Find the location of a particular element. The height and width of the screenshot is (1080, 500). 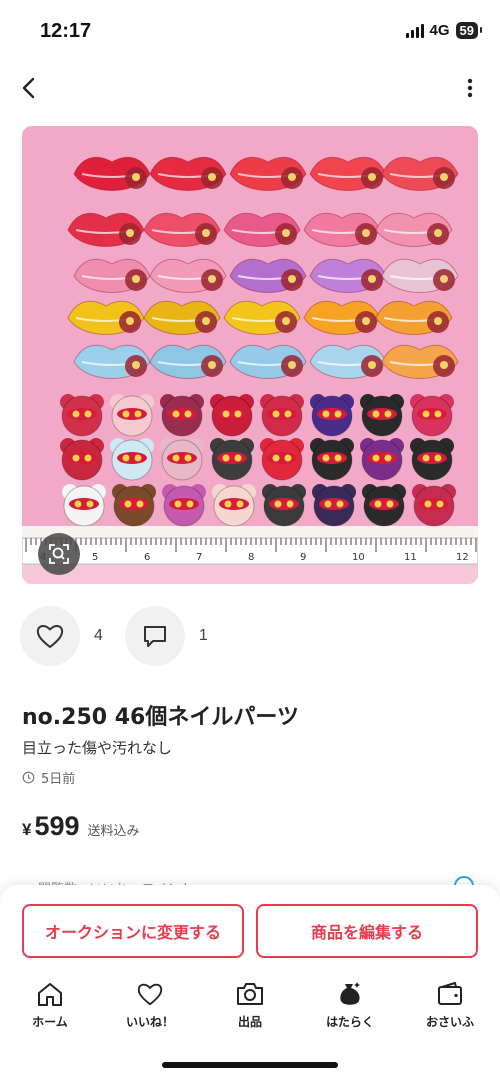

more-options-button is located at coordinates (470, 88).